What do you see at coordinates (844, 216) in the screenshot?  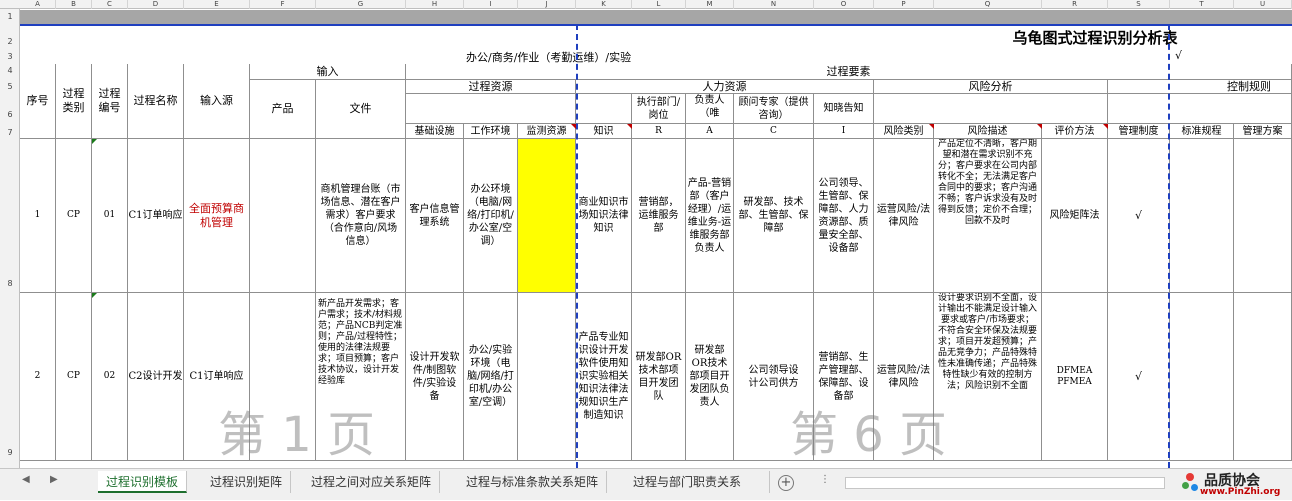 I see `cell-i: 公司领导、生管部、保障部、人力资源部、质量安全部、设备部` at bounding box center [844, 216].